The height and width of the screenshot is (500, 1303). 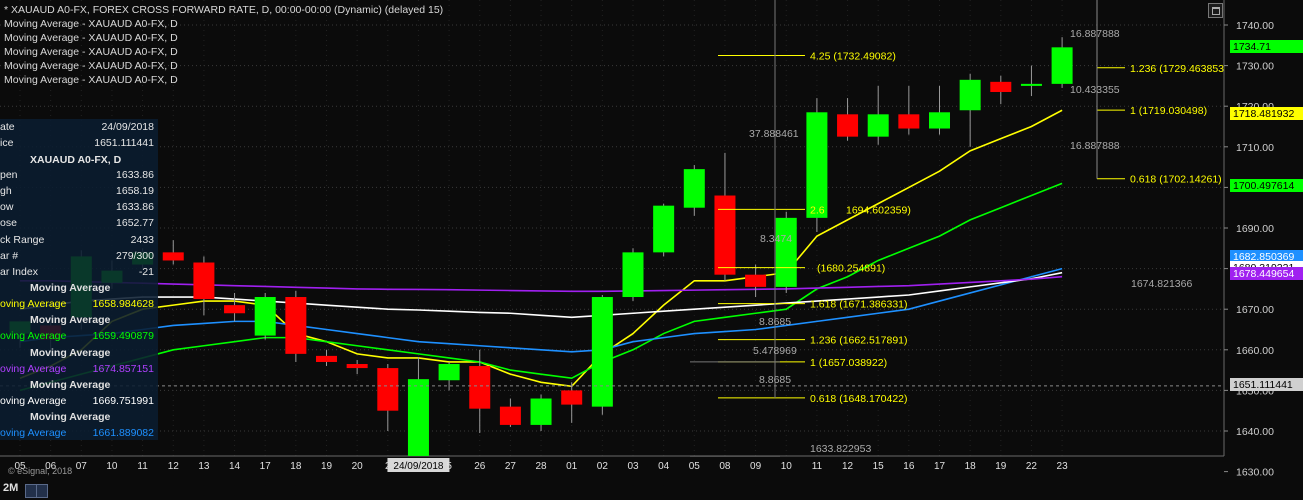 What do you see at coordinates (82, 466) in the screenshot?
I see `x-tick-label: 07` at bounding box center [82, 466].